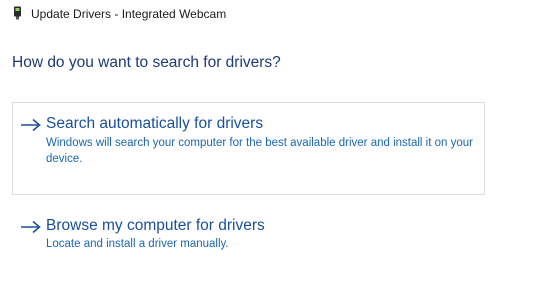 The width and height of the screenshot is (538, 302). Describe the element at coordinates (146, 62) in the screenshot. I see `page-heading: How do you want to search for drivers?` at that location.